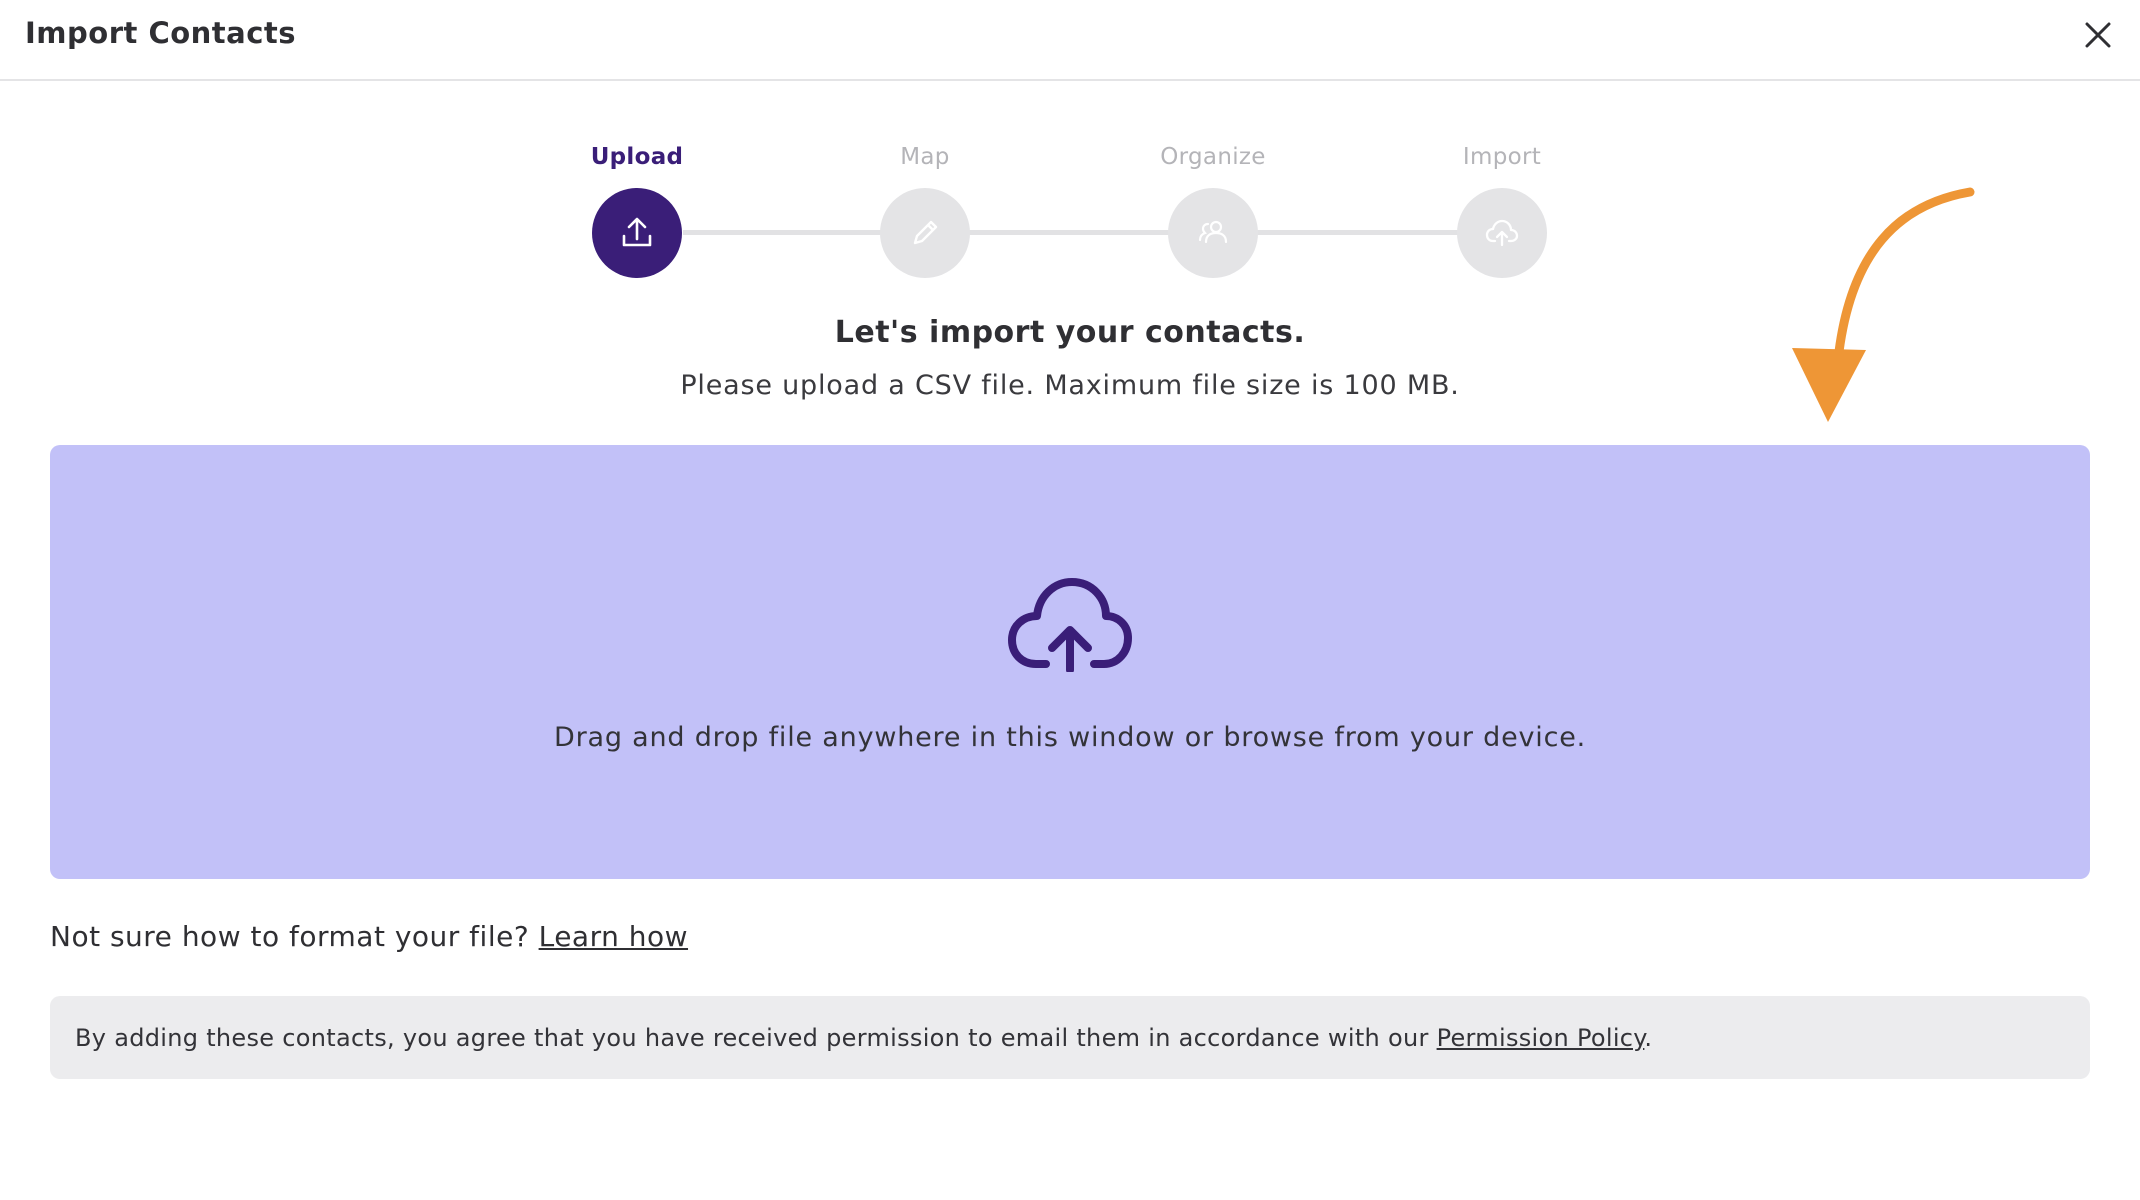  I want to click on step-label: Upload, so click(637, 157).